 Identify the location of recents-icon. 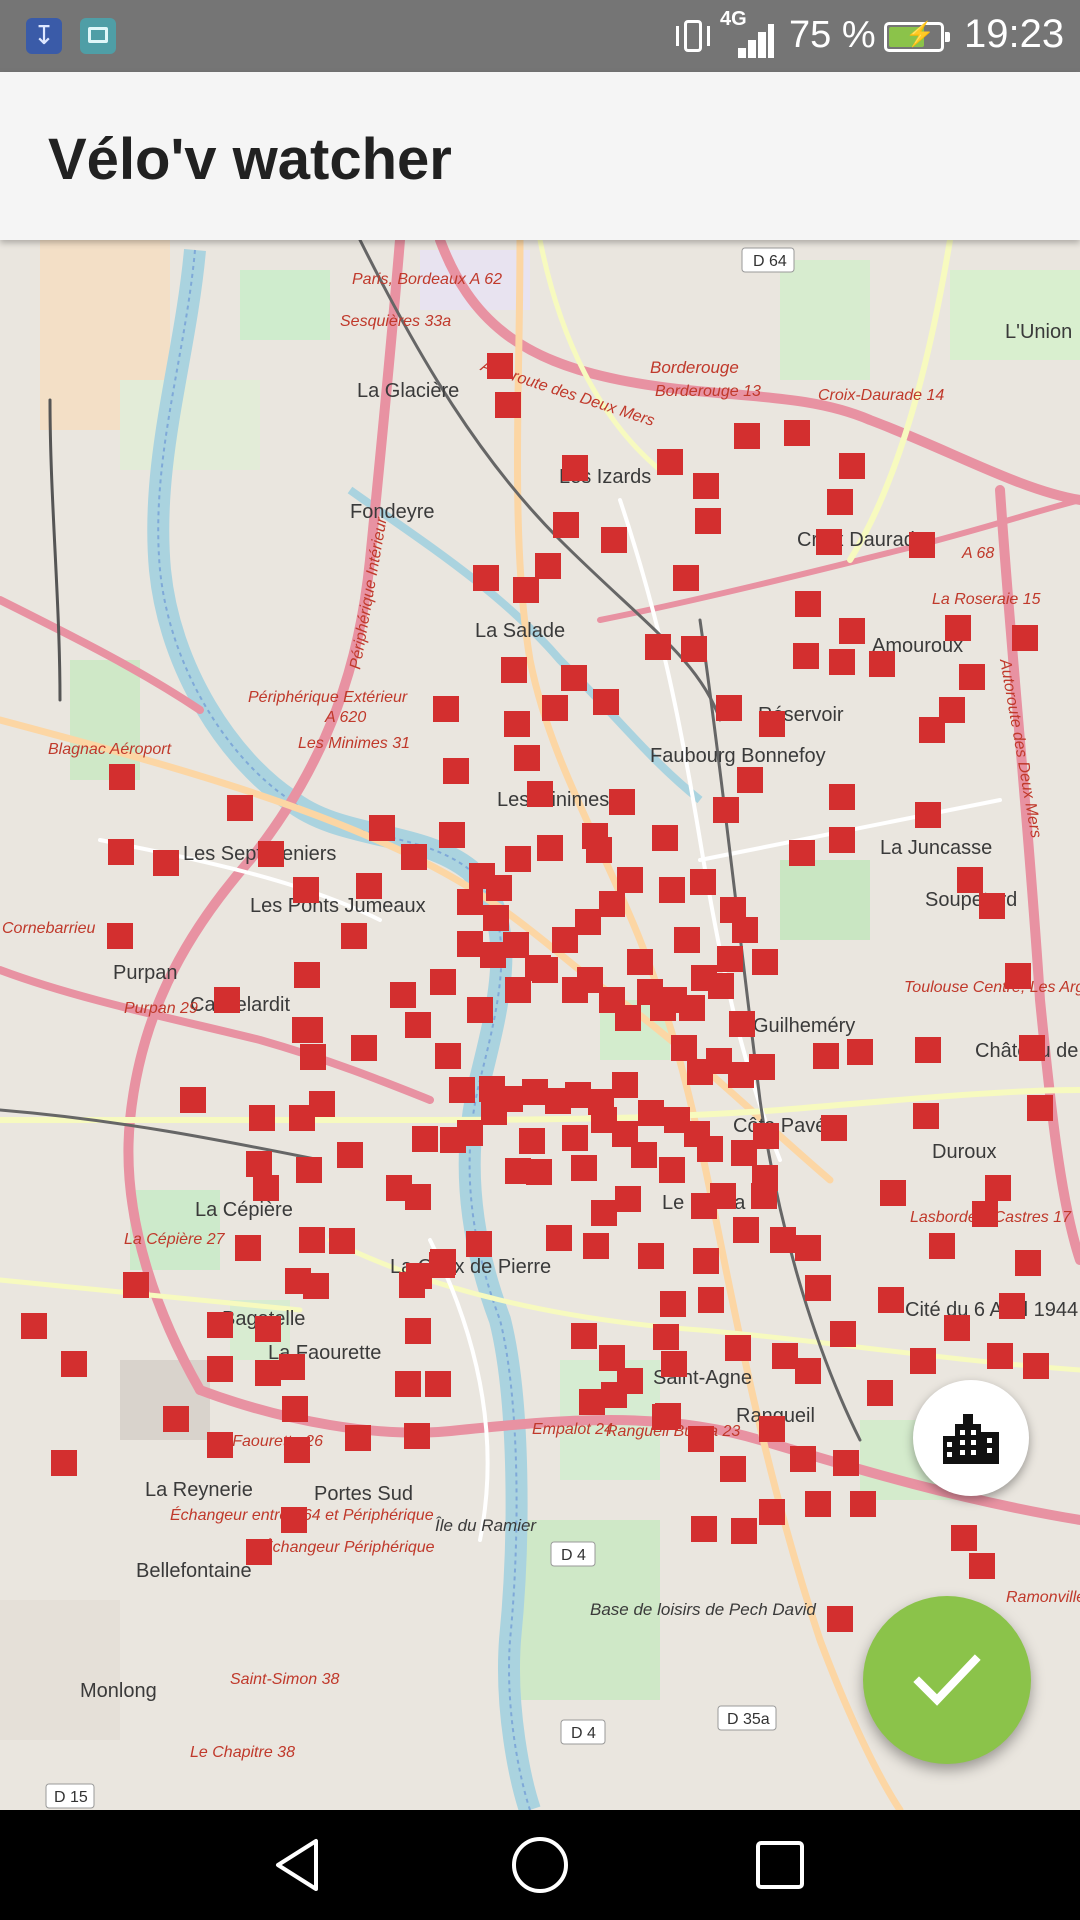
(780, 1865).